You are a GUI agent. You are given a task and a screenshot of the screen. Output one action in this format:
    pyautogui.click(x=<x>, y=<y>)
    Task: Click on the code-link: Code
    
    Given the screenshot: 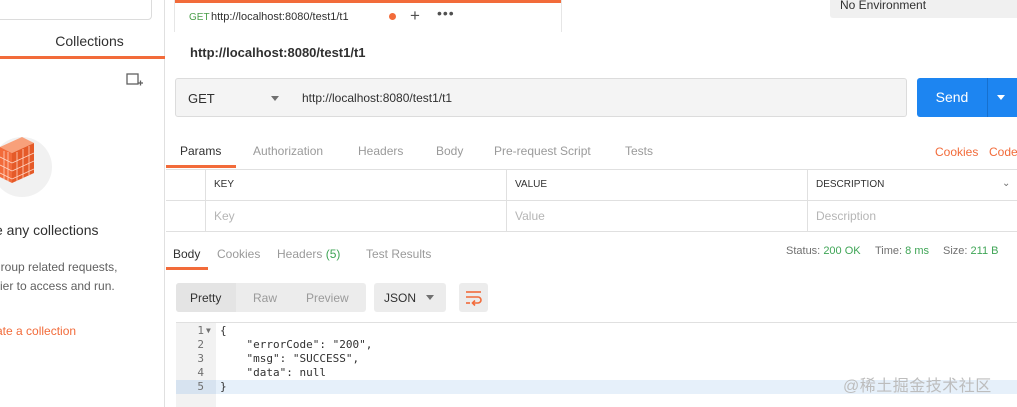 What is the action you would take?
    pyautogui.click(x=1003, y=152)
    